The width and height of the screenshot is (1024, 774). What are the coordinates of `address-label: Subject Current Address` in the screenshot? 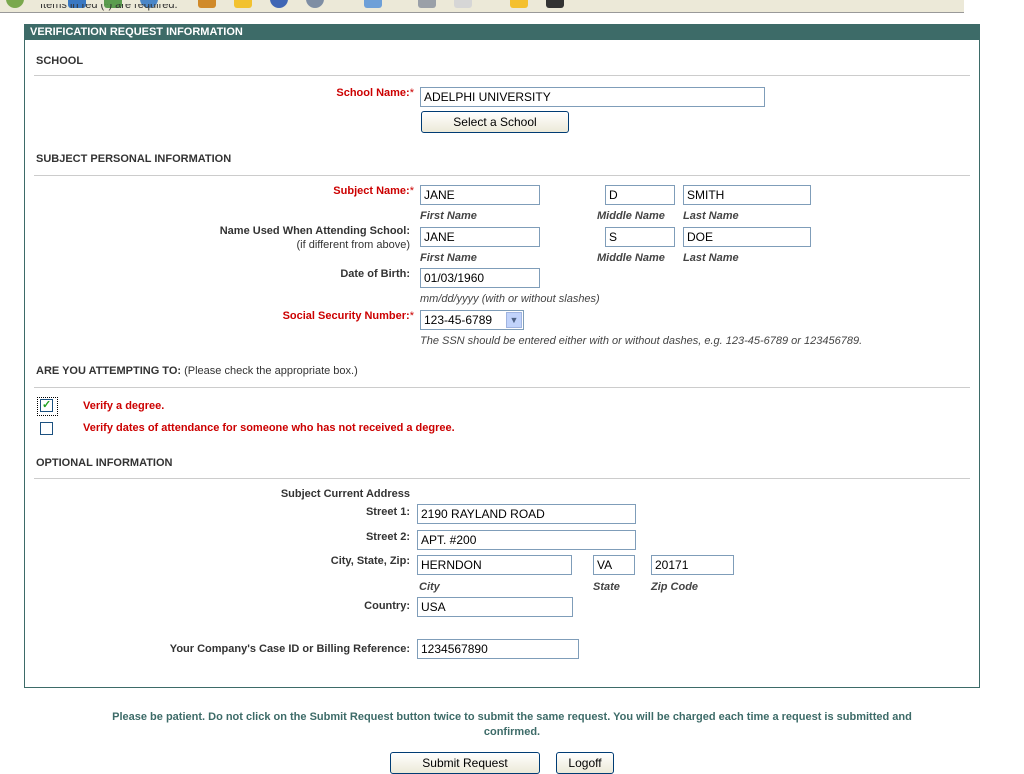 It's located at (345, 494).